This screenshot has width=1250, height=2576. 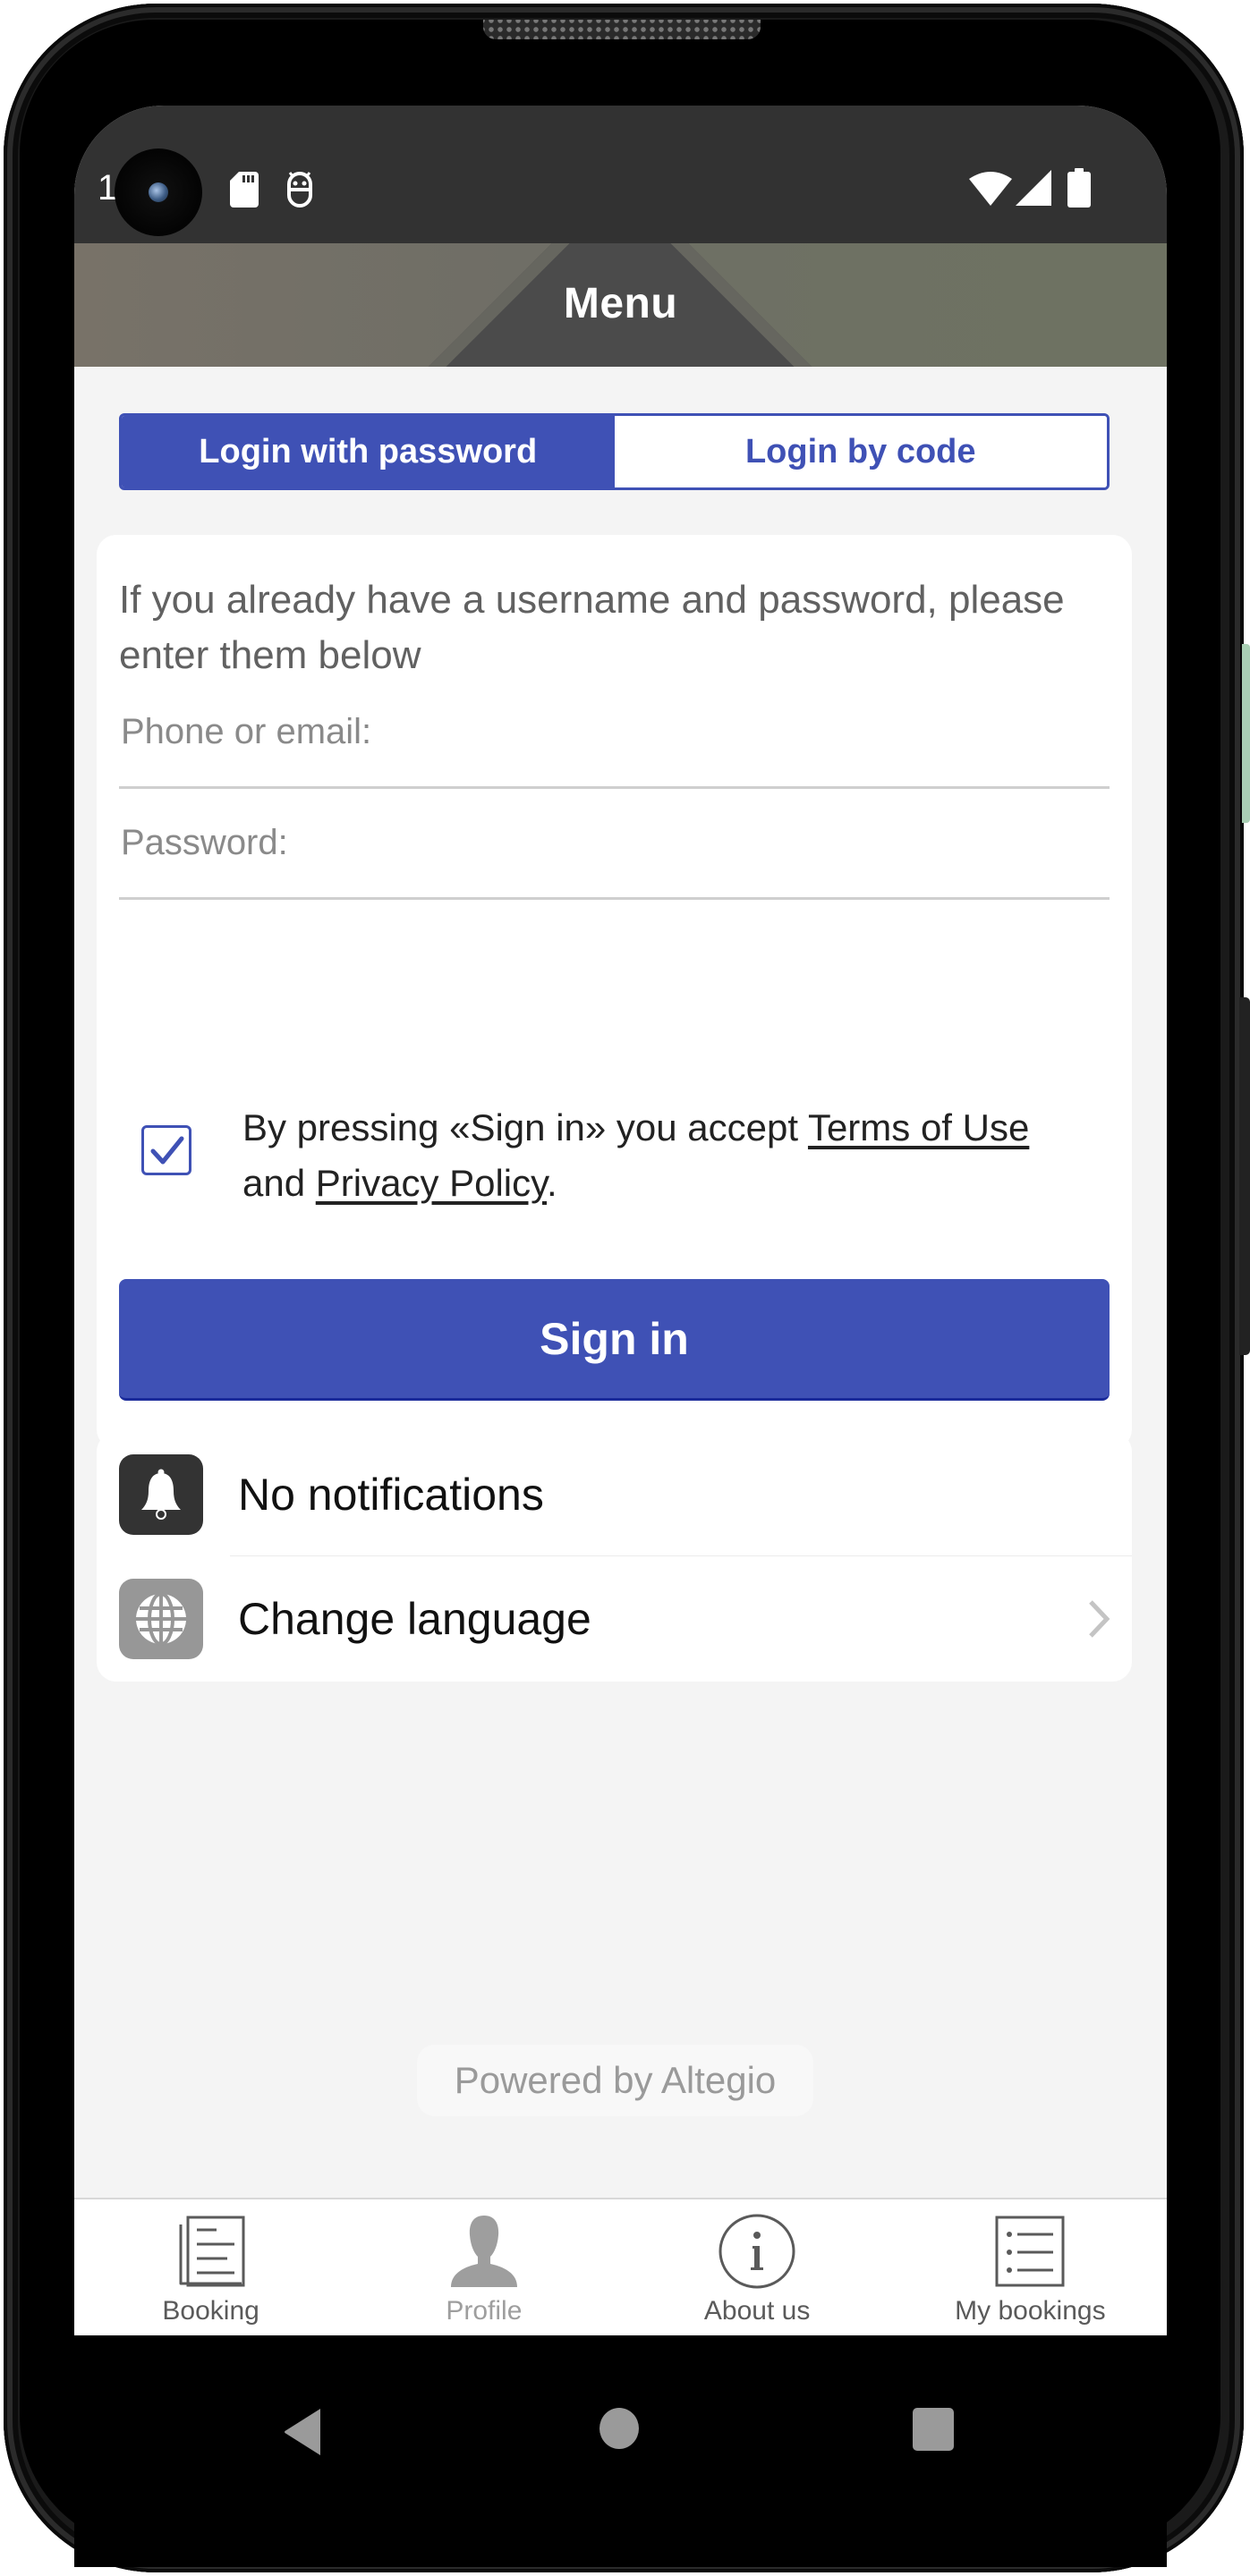 I want to click on tab-login-by-code: Login by code, so click(x=860, y=451).